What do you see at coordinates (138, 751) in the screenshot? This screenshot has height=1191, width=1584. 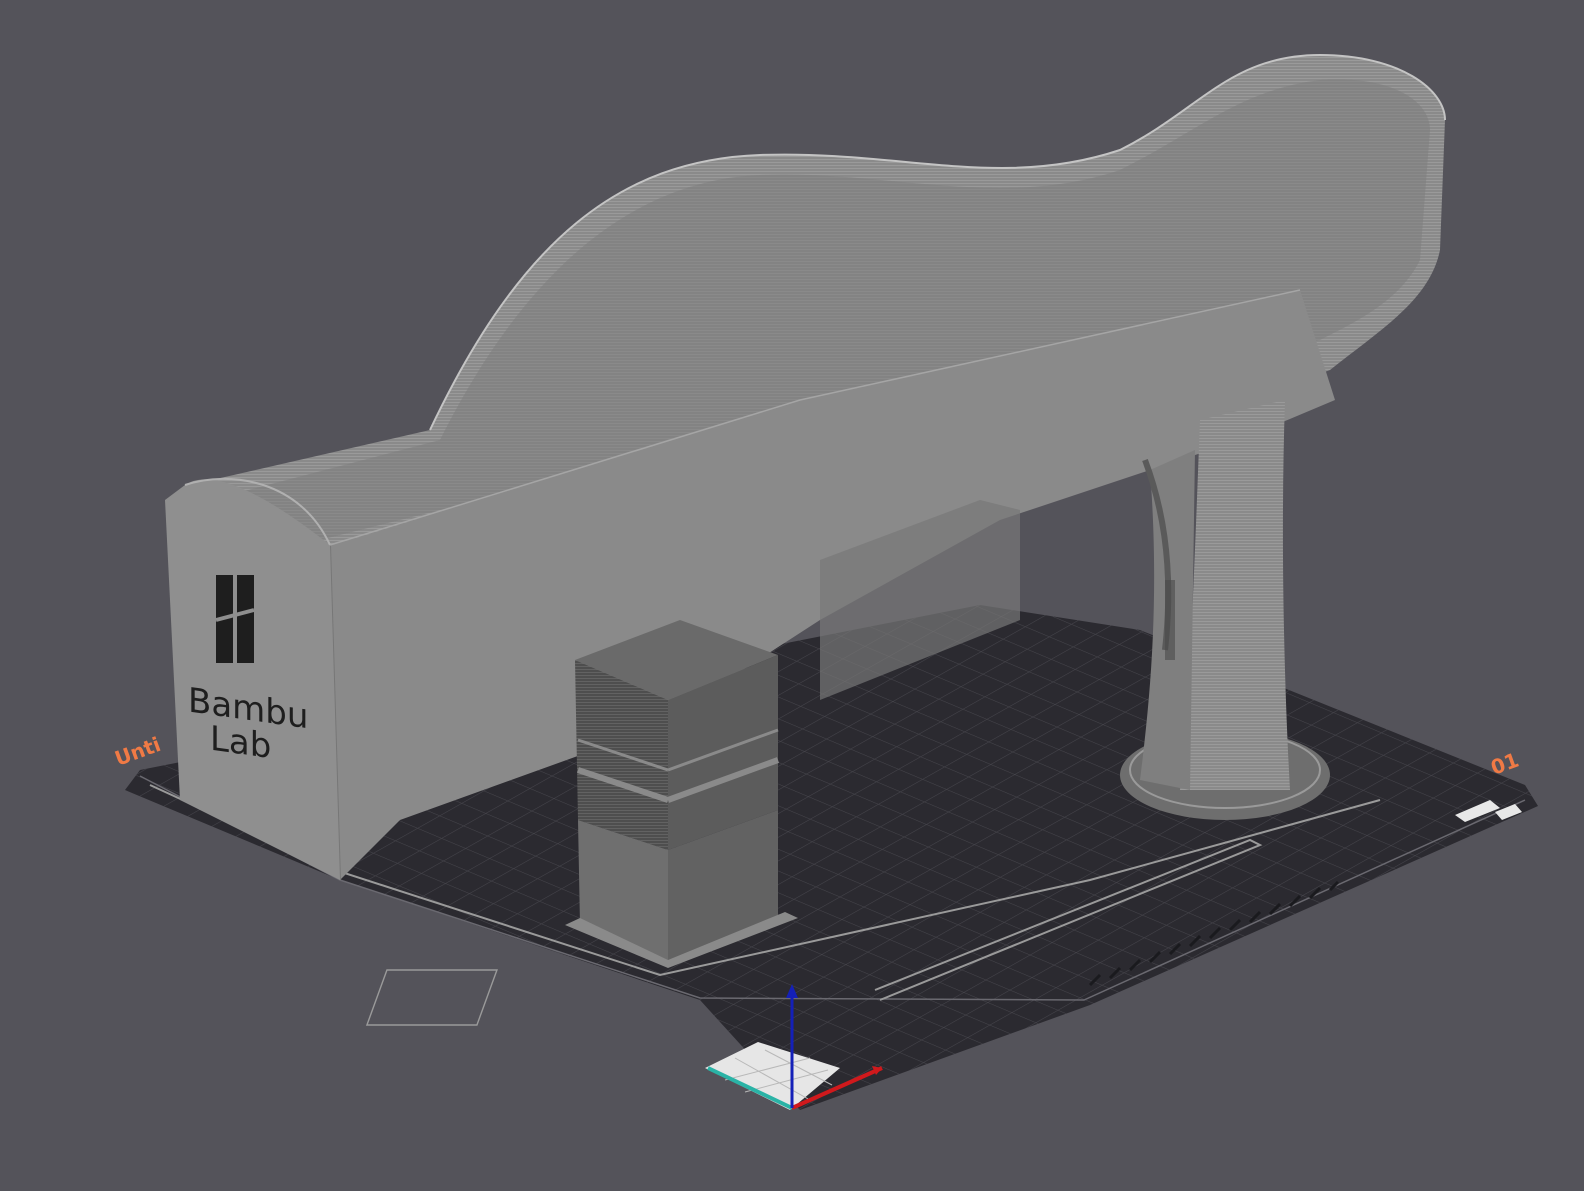 I see `plate-name-label: Unti` at bounding box center [138, 751].